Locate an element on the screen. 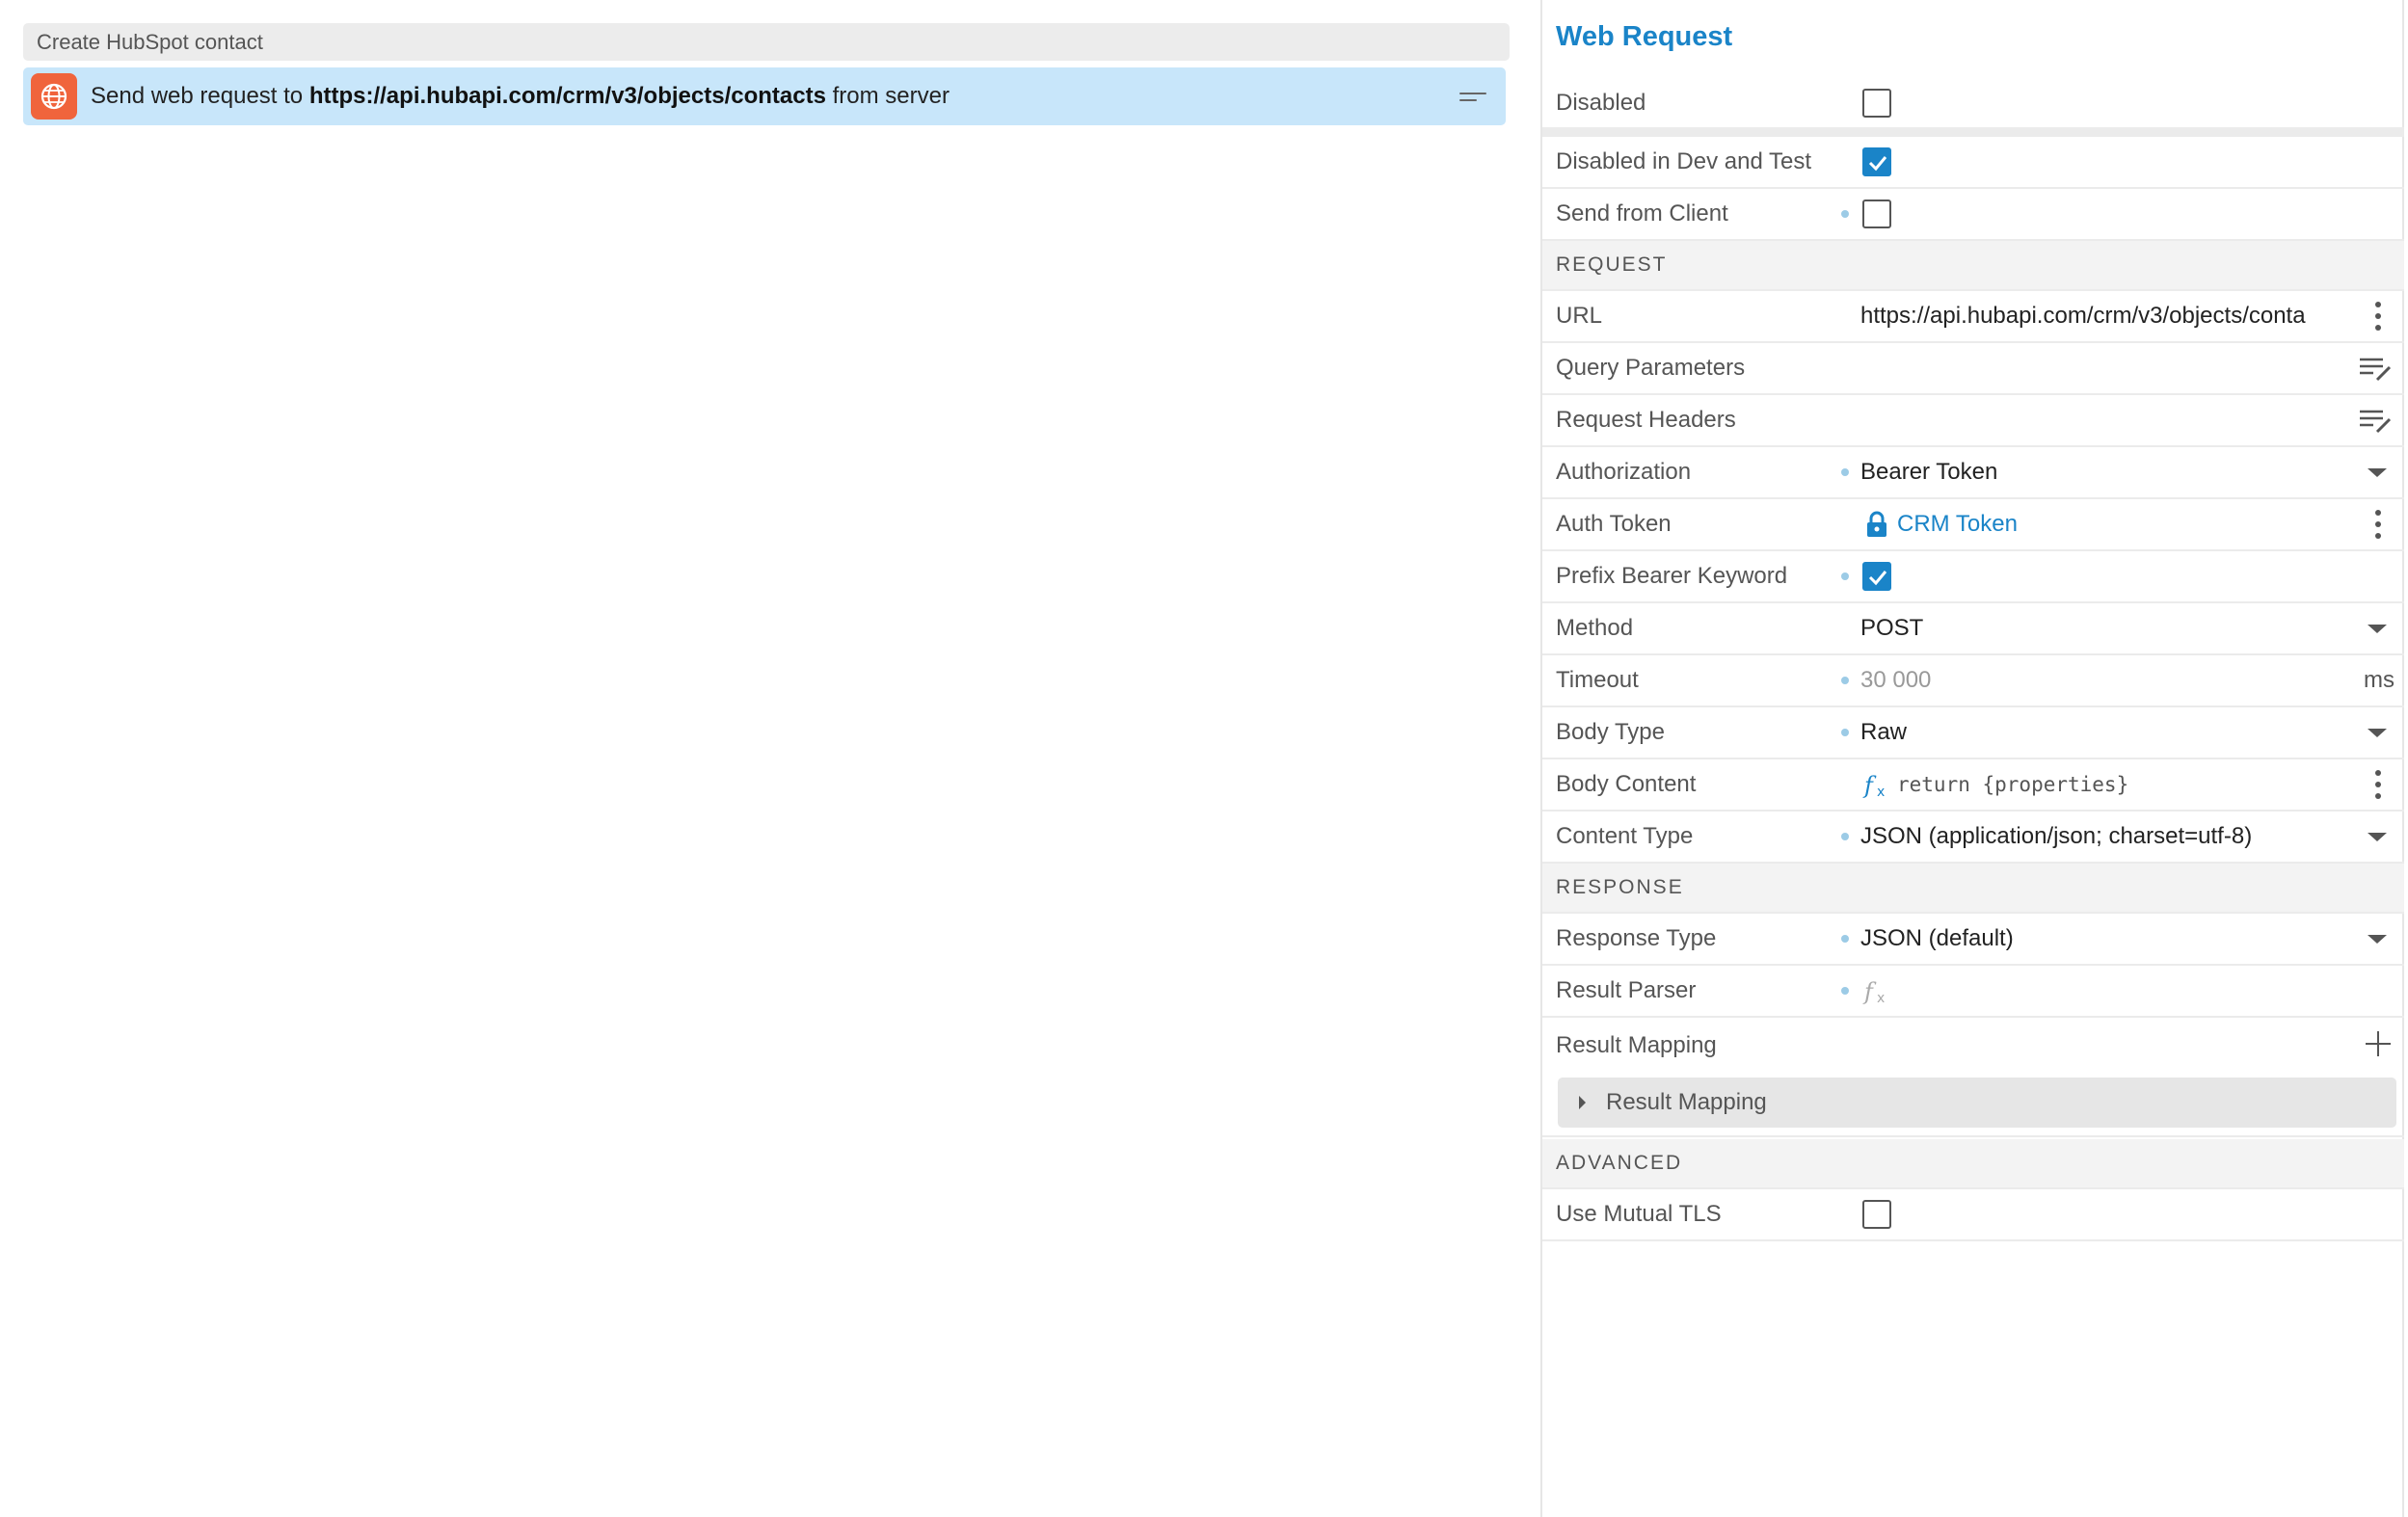  row-authorization: Authorization Bearer Token is located at coordinates (1973, 473).